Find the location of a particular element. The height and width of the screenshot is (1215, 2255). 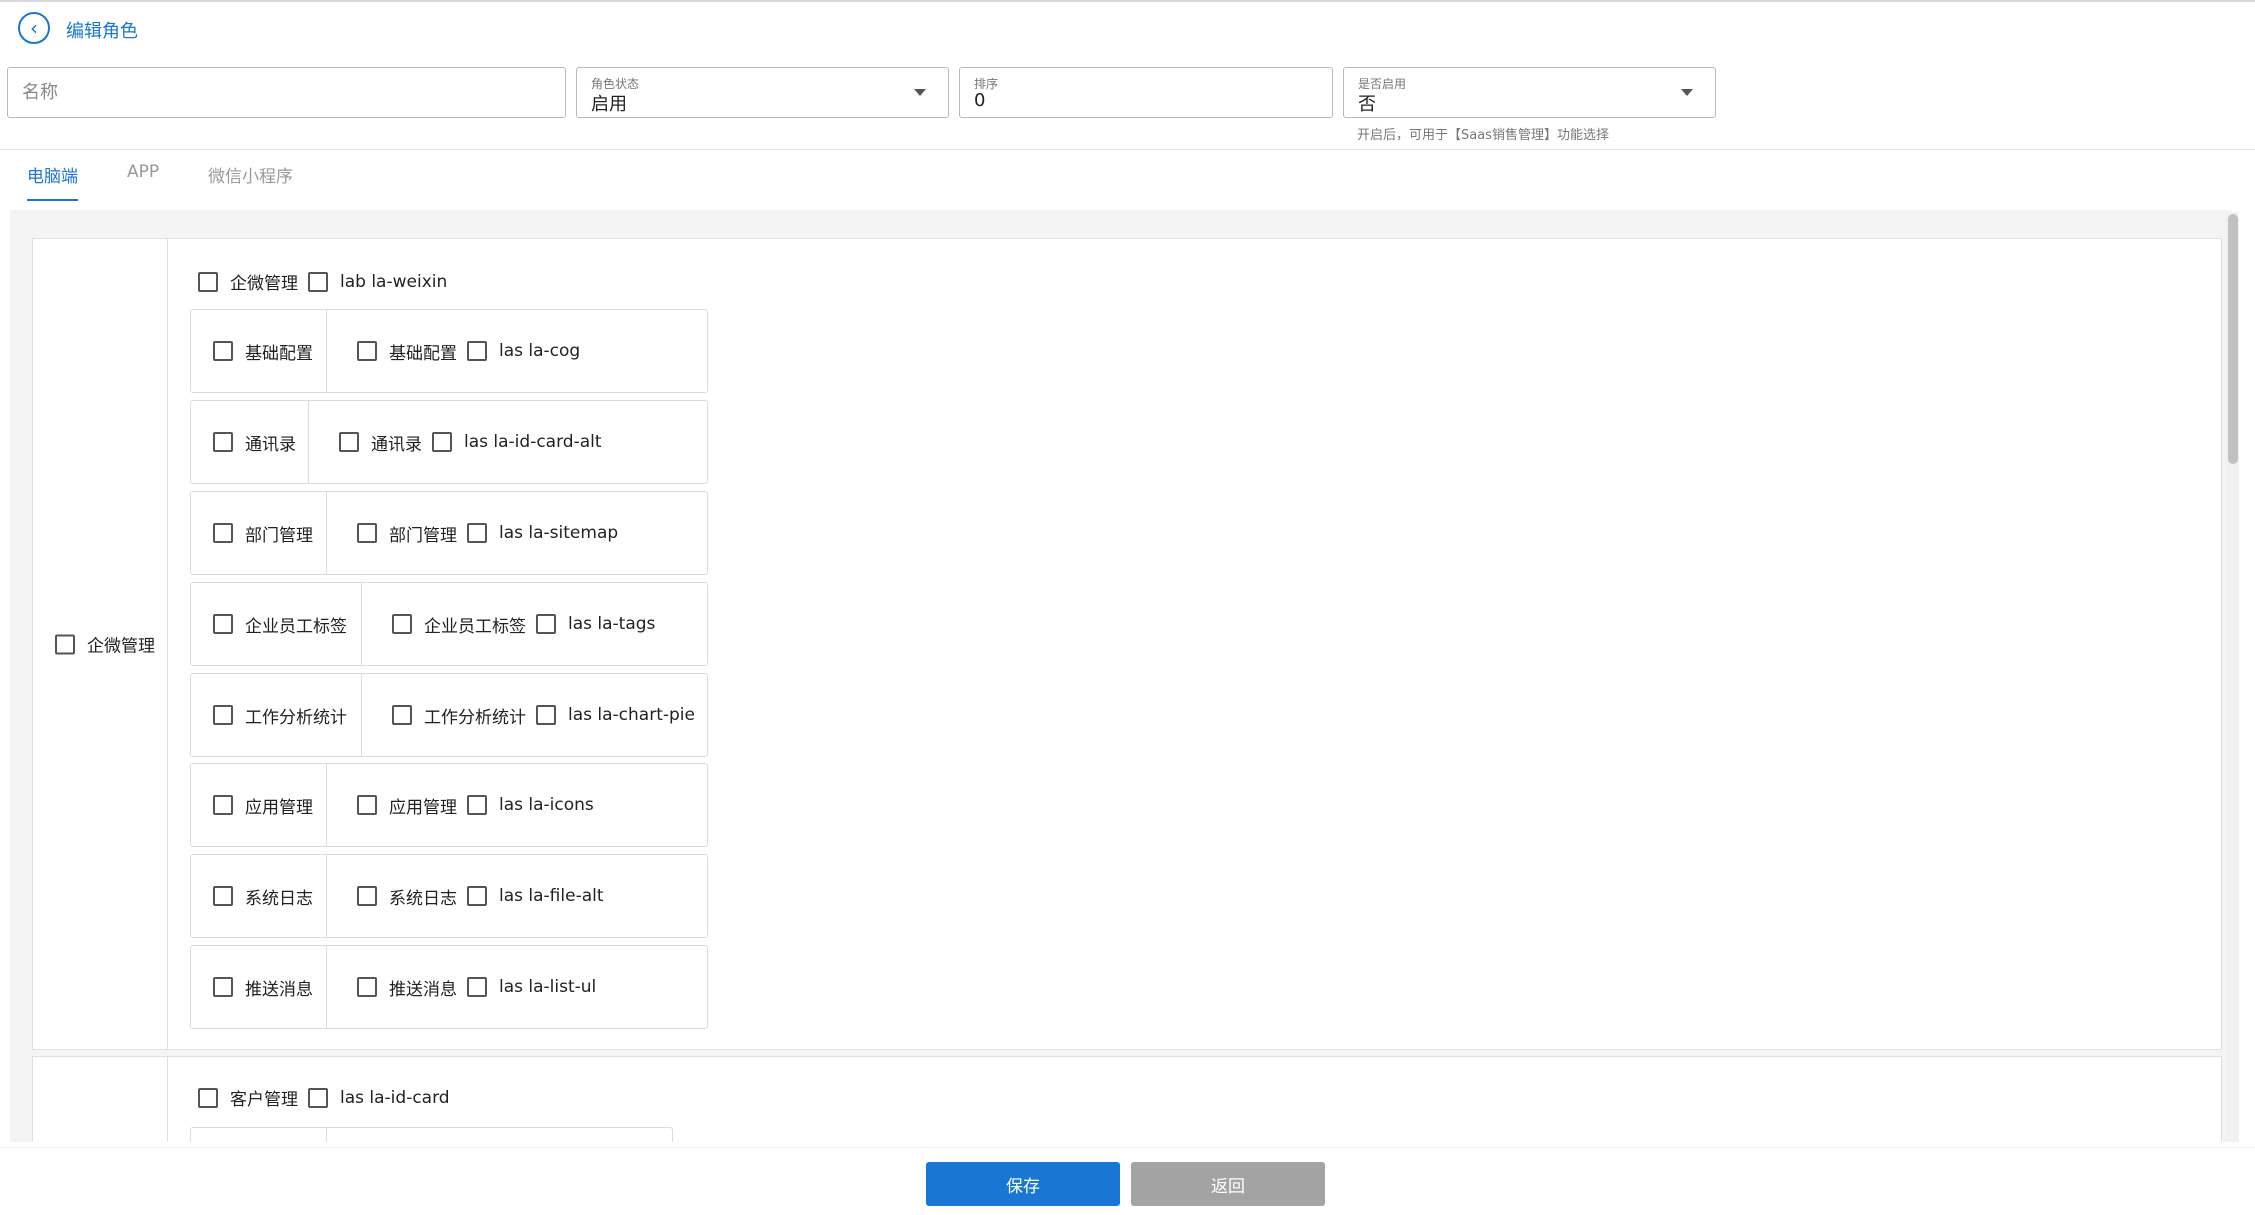

sub-label: 通讯录 is located at coordinates (270, 444).